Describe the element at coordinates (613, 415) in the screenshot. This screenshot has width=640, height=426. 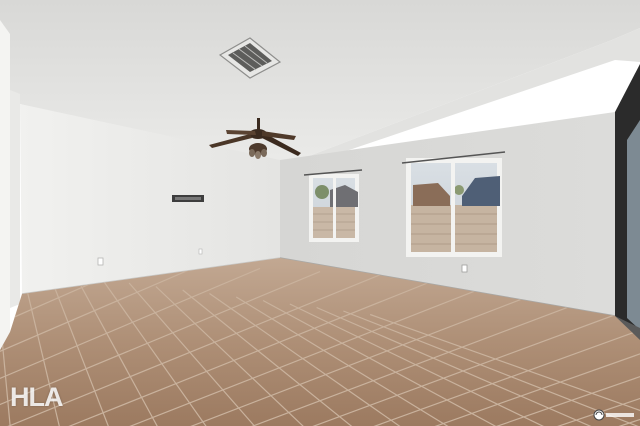
I see `corner-logo-icon` at that location.